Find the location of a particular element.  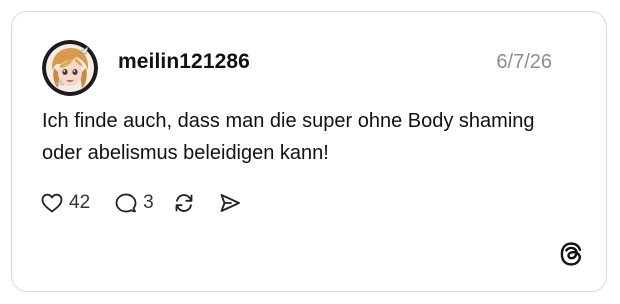

avatar-image is located at coordinates (70, 68).